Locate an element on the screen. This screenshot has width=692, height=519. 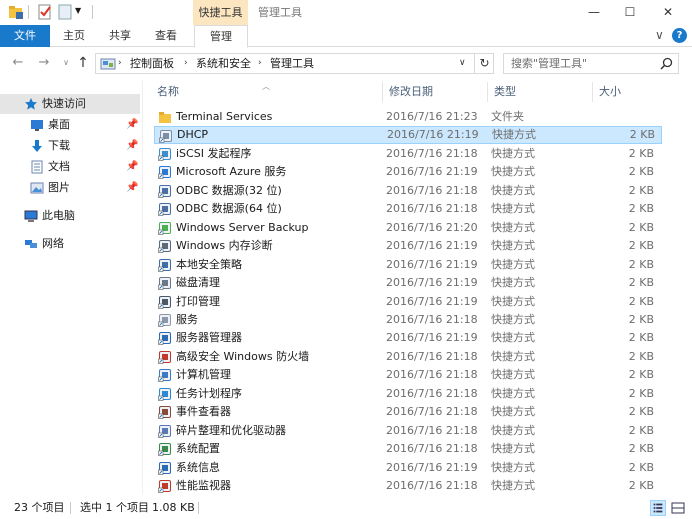
breadcrumb-control-panel: 控制面板 is located at coordinates (152, 63).